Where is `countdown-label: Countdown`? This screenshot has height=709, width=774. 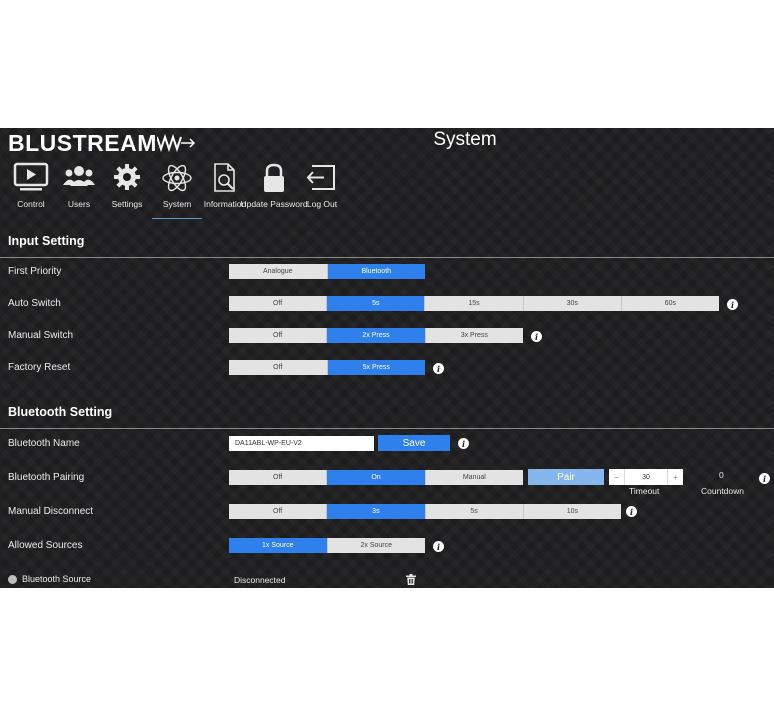 countdown-label: Countdown is located at coordinates (723, 491).